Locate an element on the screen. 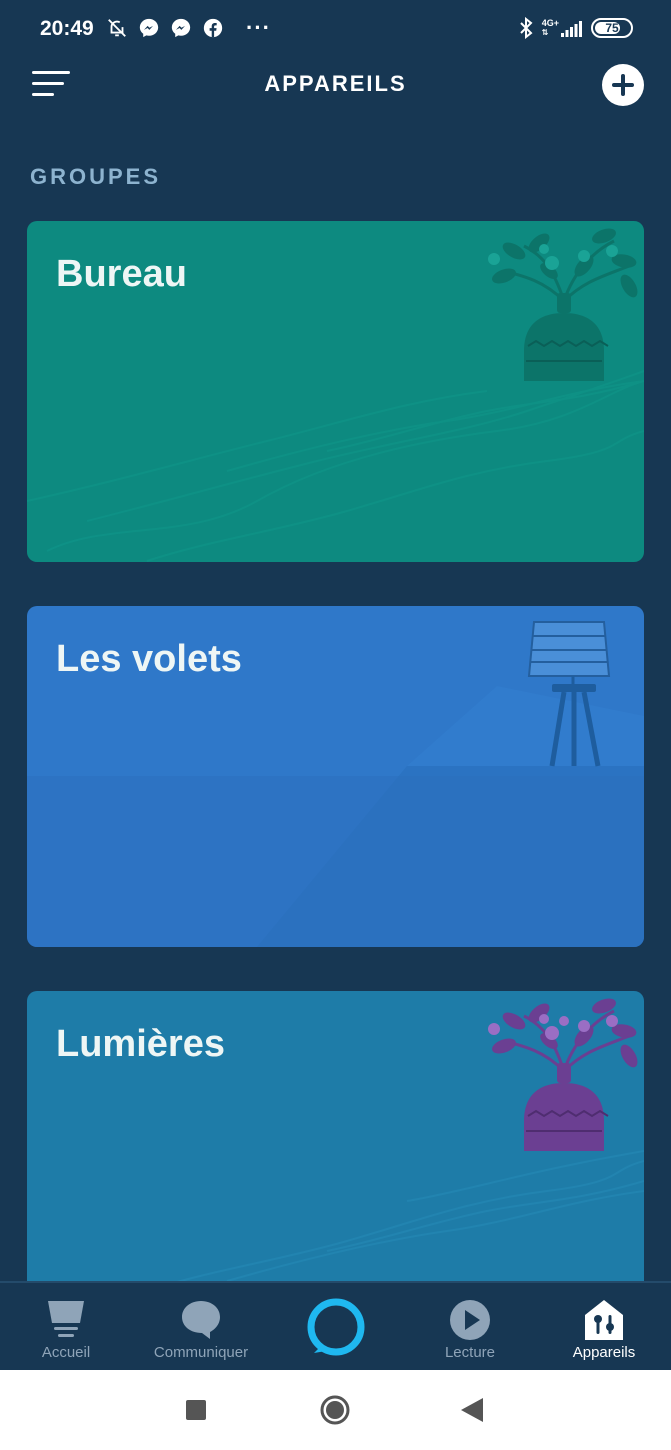 This screenshot has width=671, height=1450. back-triangle-icon is located at coordinates (472, 1410).